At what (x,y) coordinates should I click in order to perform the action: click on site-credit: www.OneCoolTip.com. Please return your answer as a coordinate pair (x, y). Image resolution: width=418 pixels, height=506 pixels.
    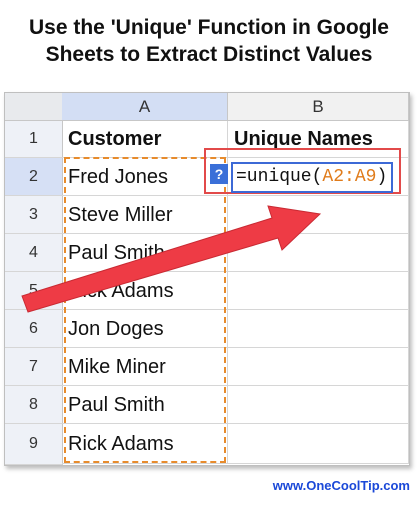
    Looking at the image, I should click on (341, 485).